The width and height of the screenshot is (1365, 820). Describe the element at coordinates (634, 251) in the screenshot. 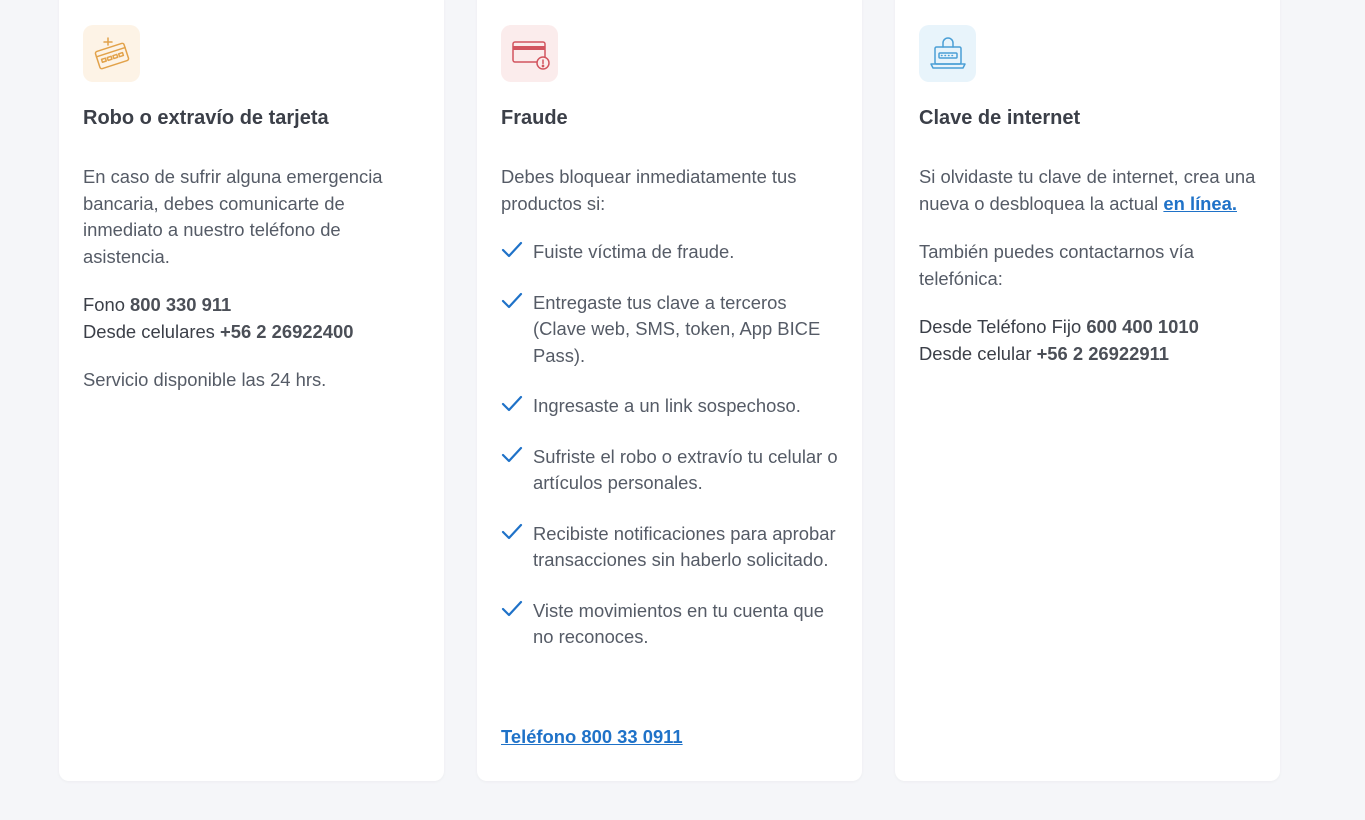

I see `list-item-text: Fuiste víctima de fraude.` at that location.